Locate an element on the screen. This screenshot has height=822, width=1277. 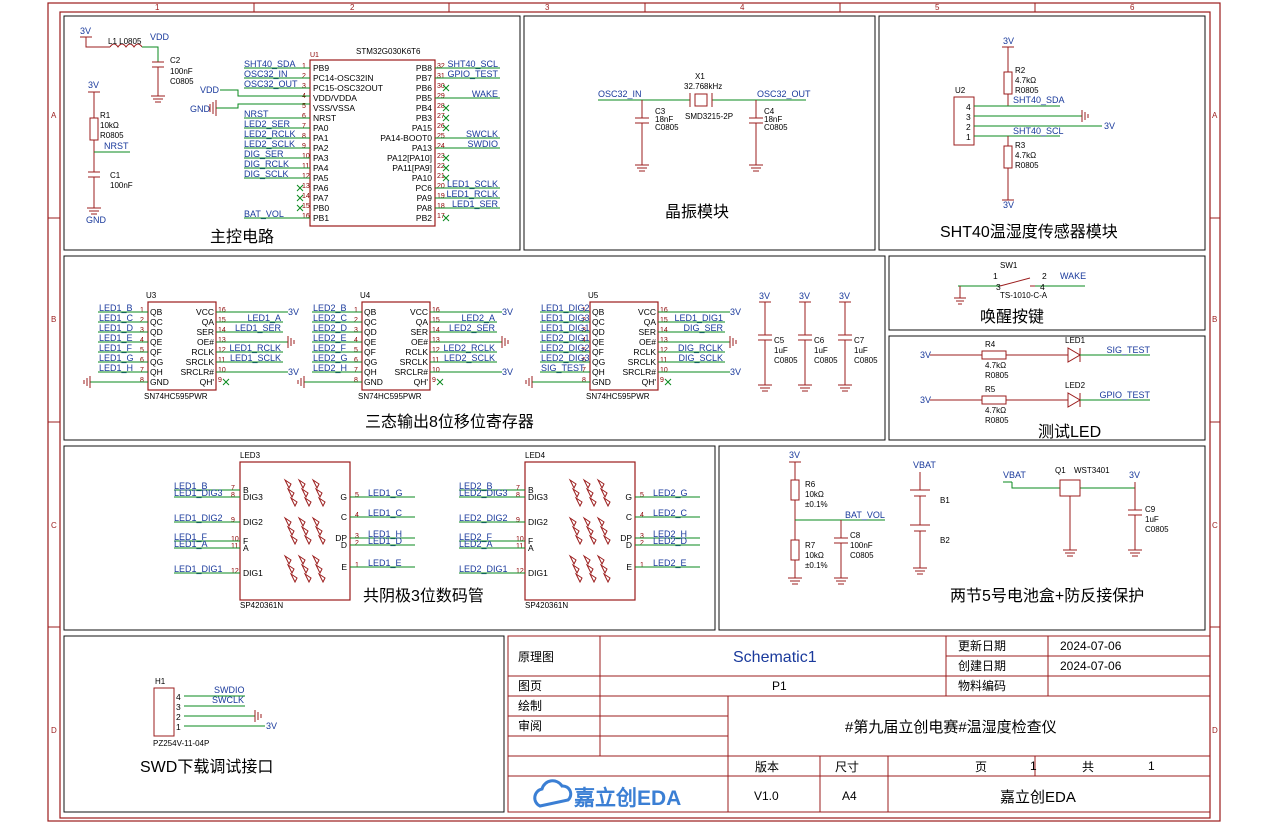
mcu-right-net: LED1_RCLK is located at coordinates (472, 194).